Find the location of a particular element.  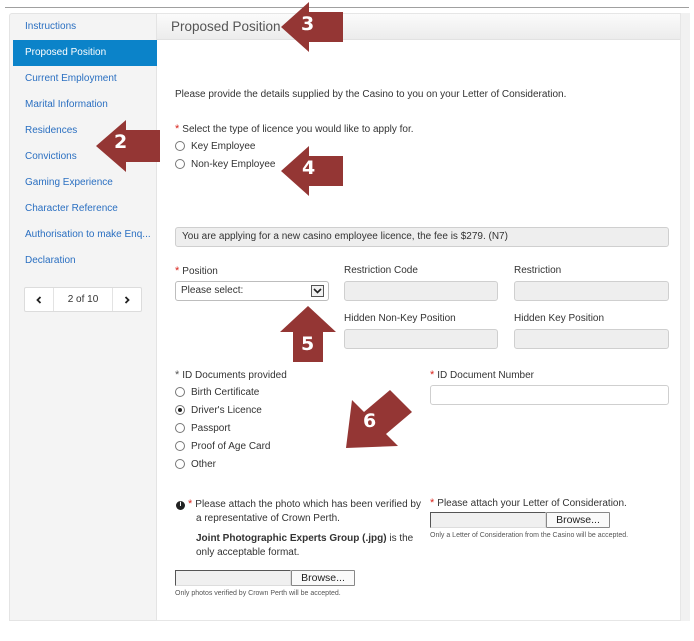

radio-drivers-licence: Driver's Licence is located at coordinates (223, 410).